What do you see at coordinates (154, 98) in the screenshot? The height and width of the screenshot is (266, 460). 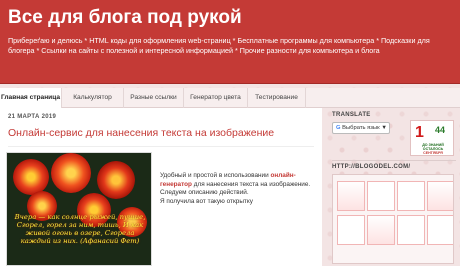 I see `tab-links: Разные ссылки` at bounding box center [154, 98].